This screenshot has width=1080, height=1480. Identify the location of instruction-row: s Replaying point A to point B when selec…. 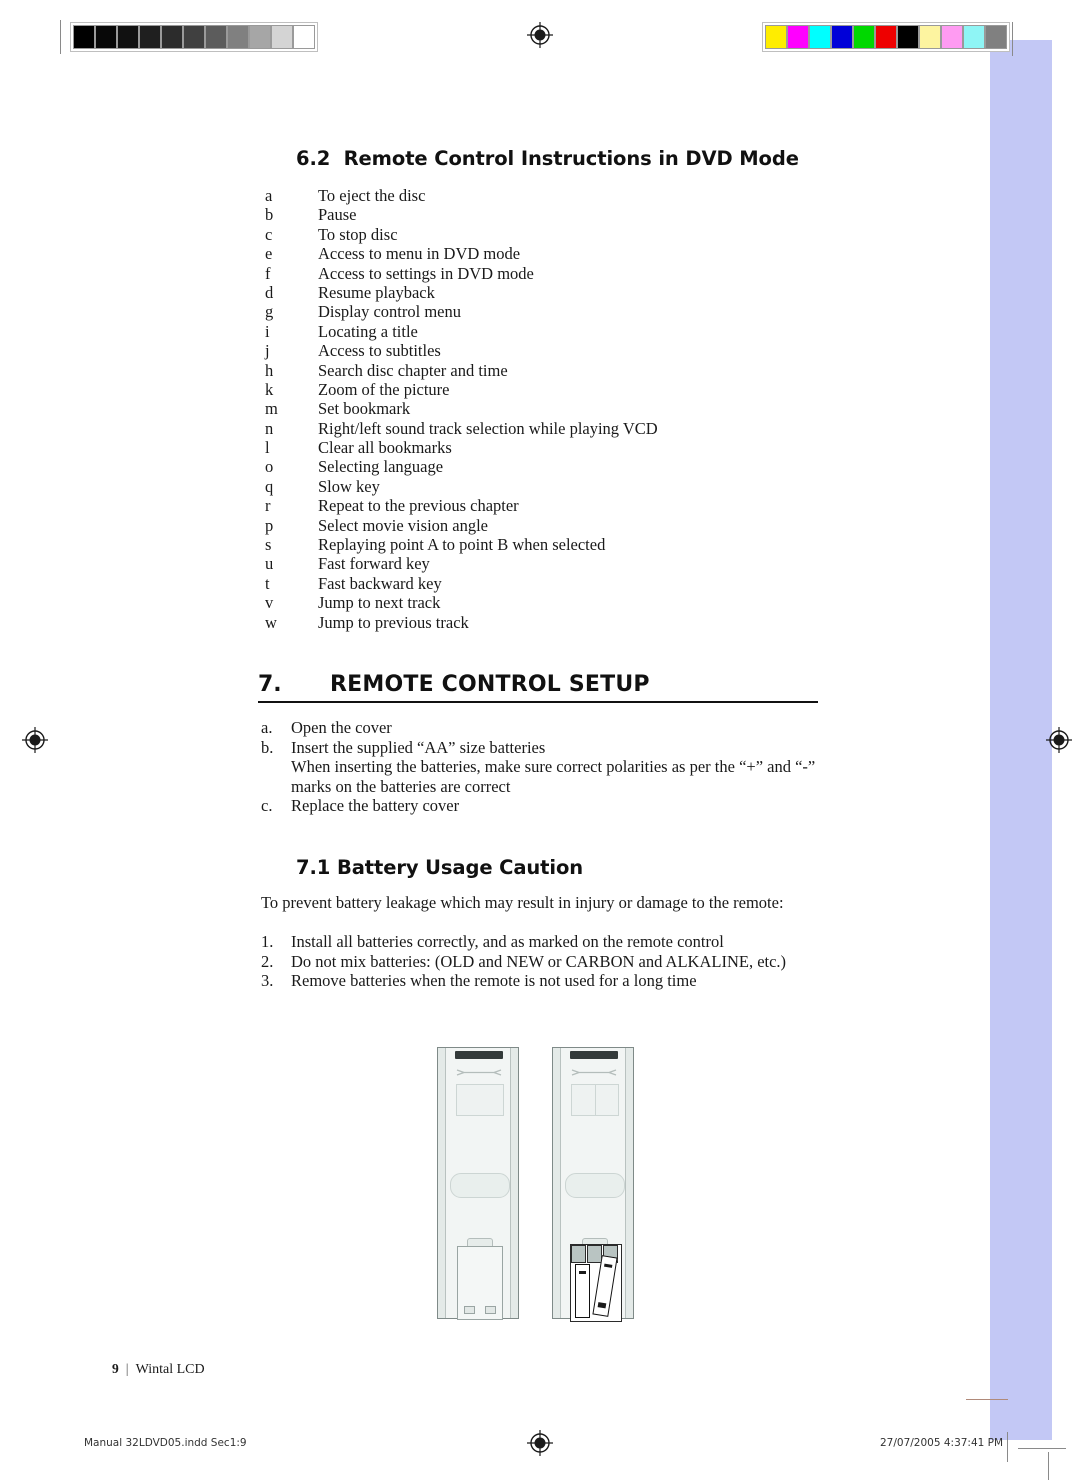
(615, 544).